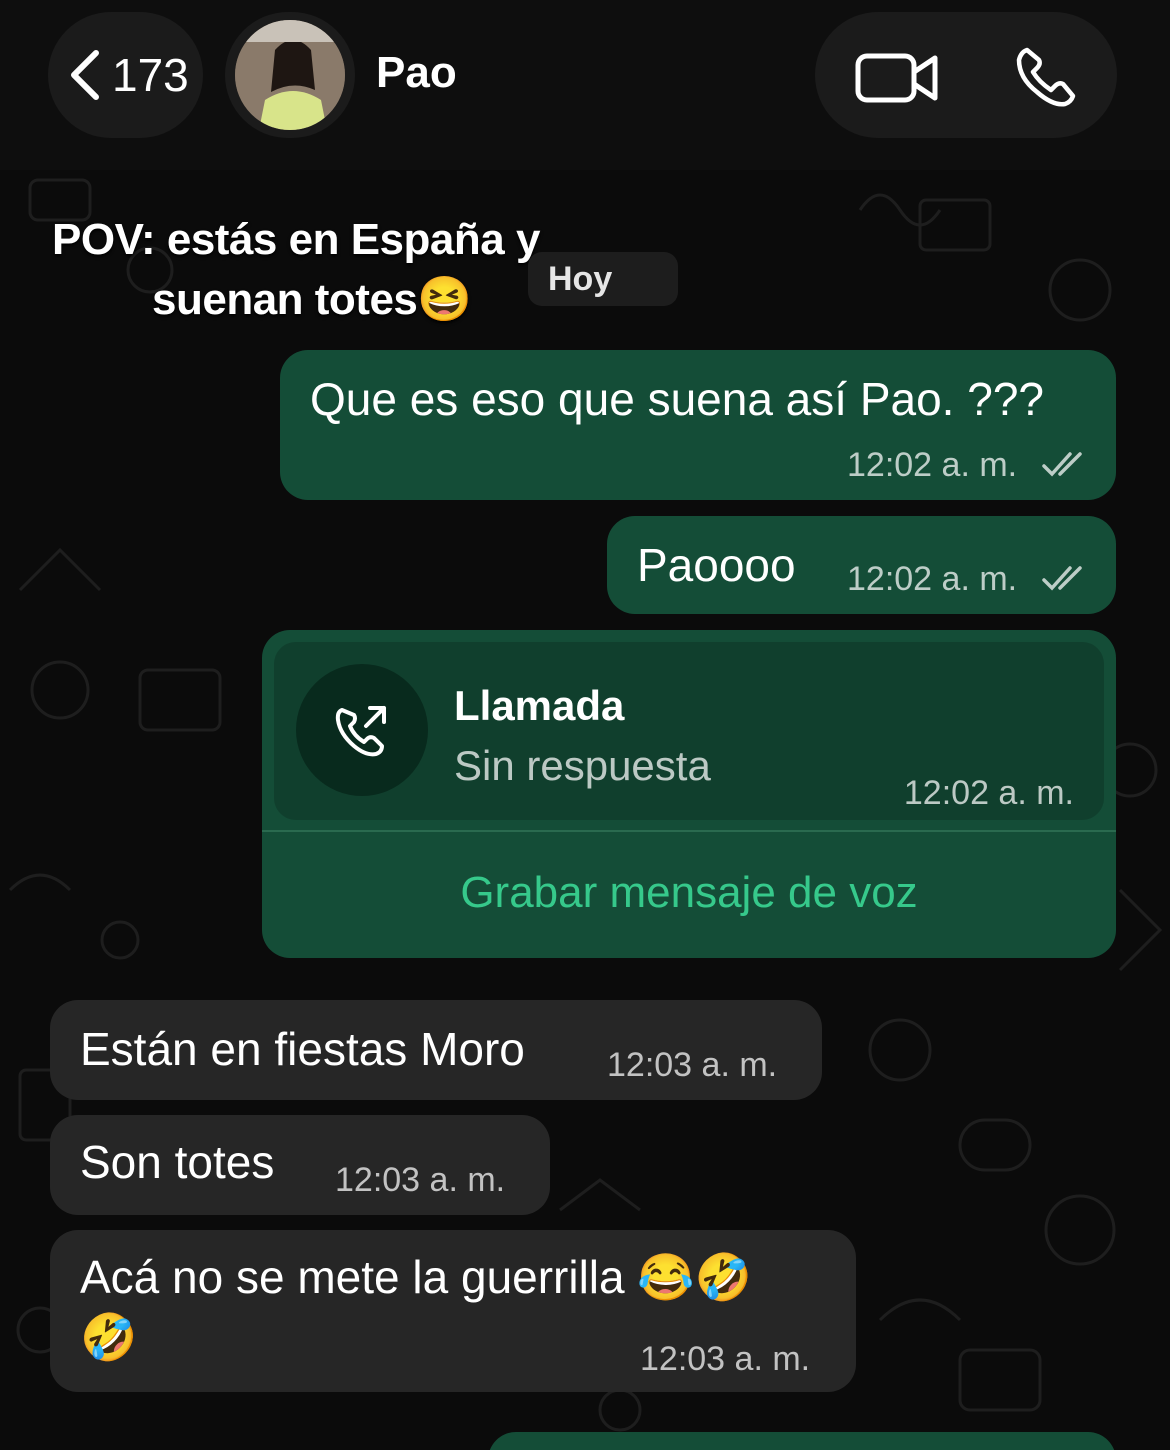  I want to click on date-separator: Hoy, so click(603, 279).